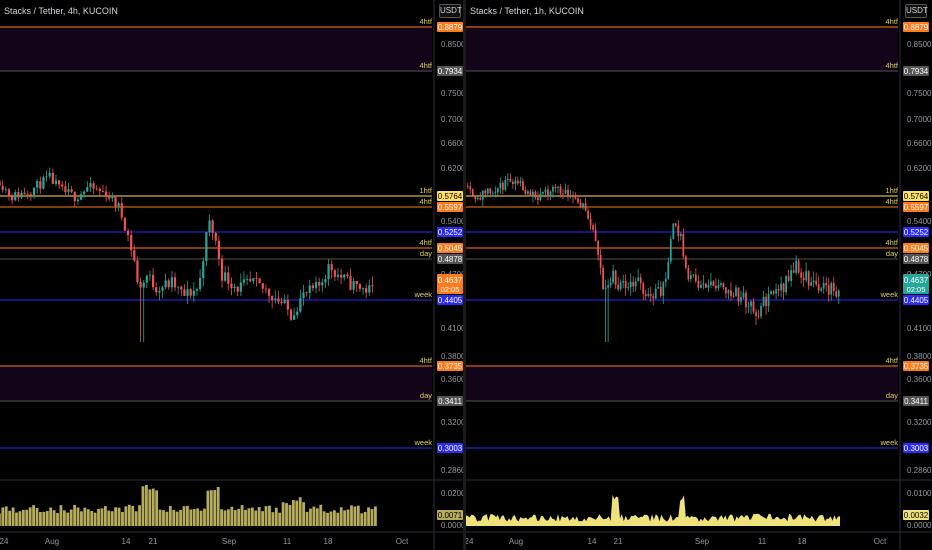 The width and height of the screenshot is (932, 550). What do you see at coordinates (450, 196) in the screenshot?
I see `level-price-label: 0.5764` at bounding box center [450, 196].